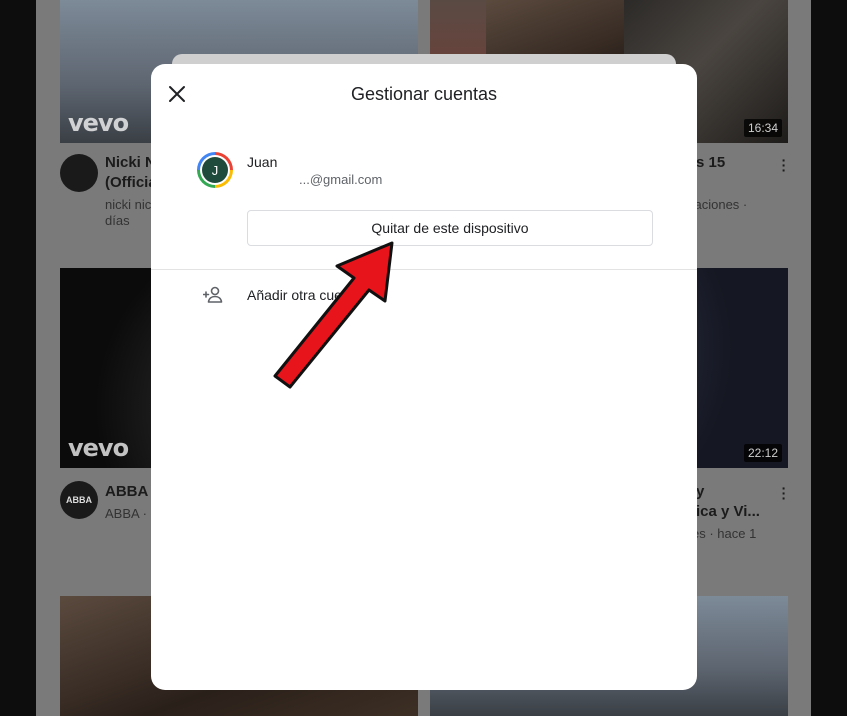 Image resolution: width=847 pixels, height=716 pixels. I want to click on account-initial: J, so click(215, 170).